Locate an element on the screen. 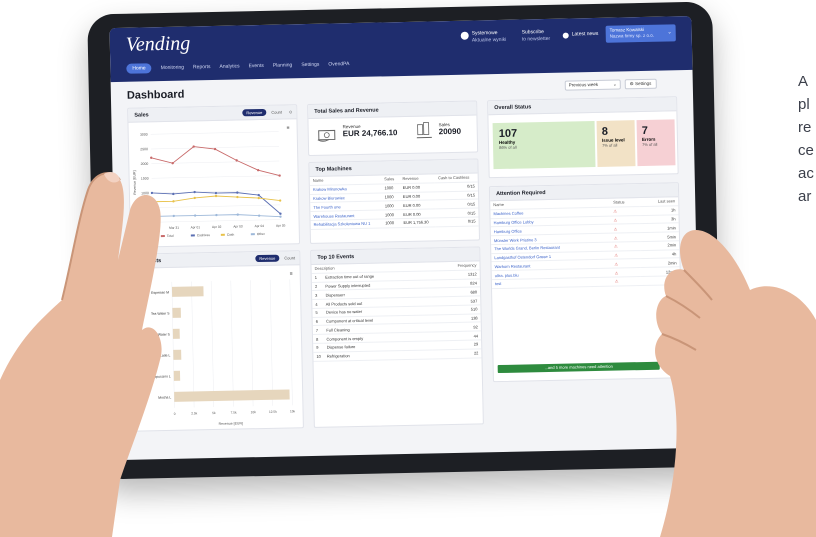  nav-settings: Settings is located at coordinates (310, 65).